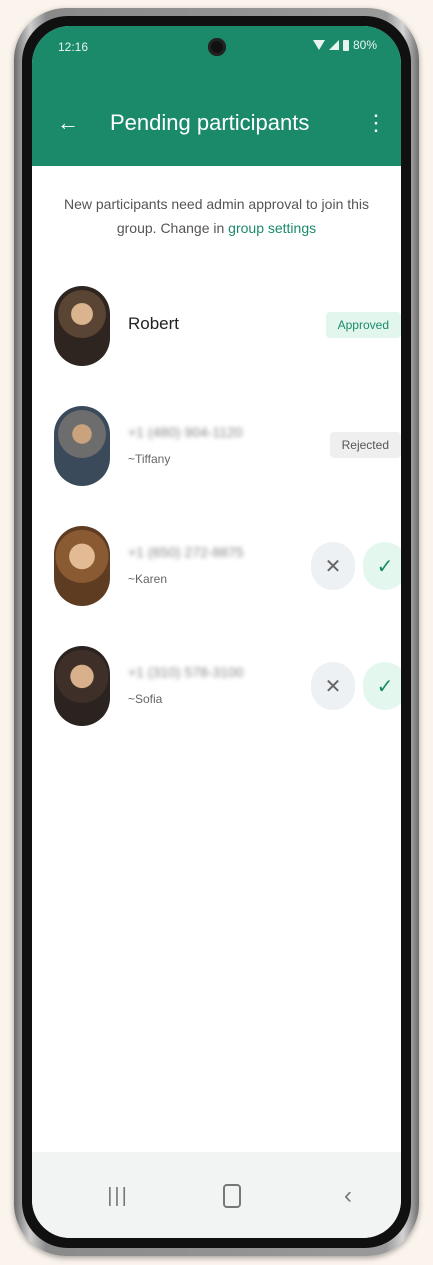  Describe the element at coordinates (333, 45) in the screenshot. I see `signal-icon` at that location.